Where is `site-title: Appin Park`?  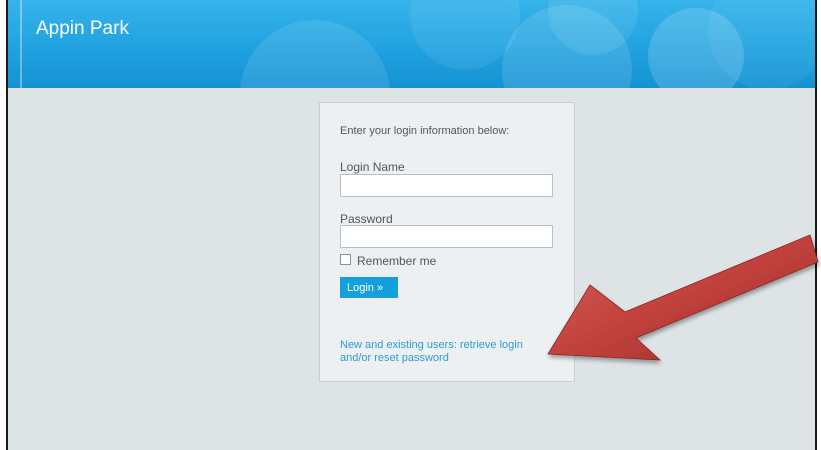
site-title: Appin Park is located at coordinates (82, 29).